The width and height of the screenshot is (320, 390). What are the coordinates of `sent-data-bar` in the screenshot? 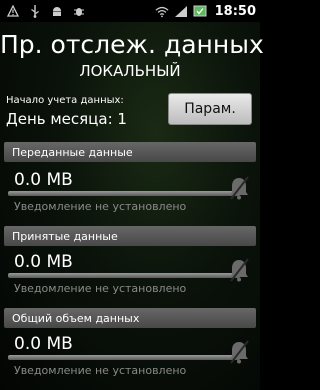 It's located at (124, 193).